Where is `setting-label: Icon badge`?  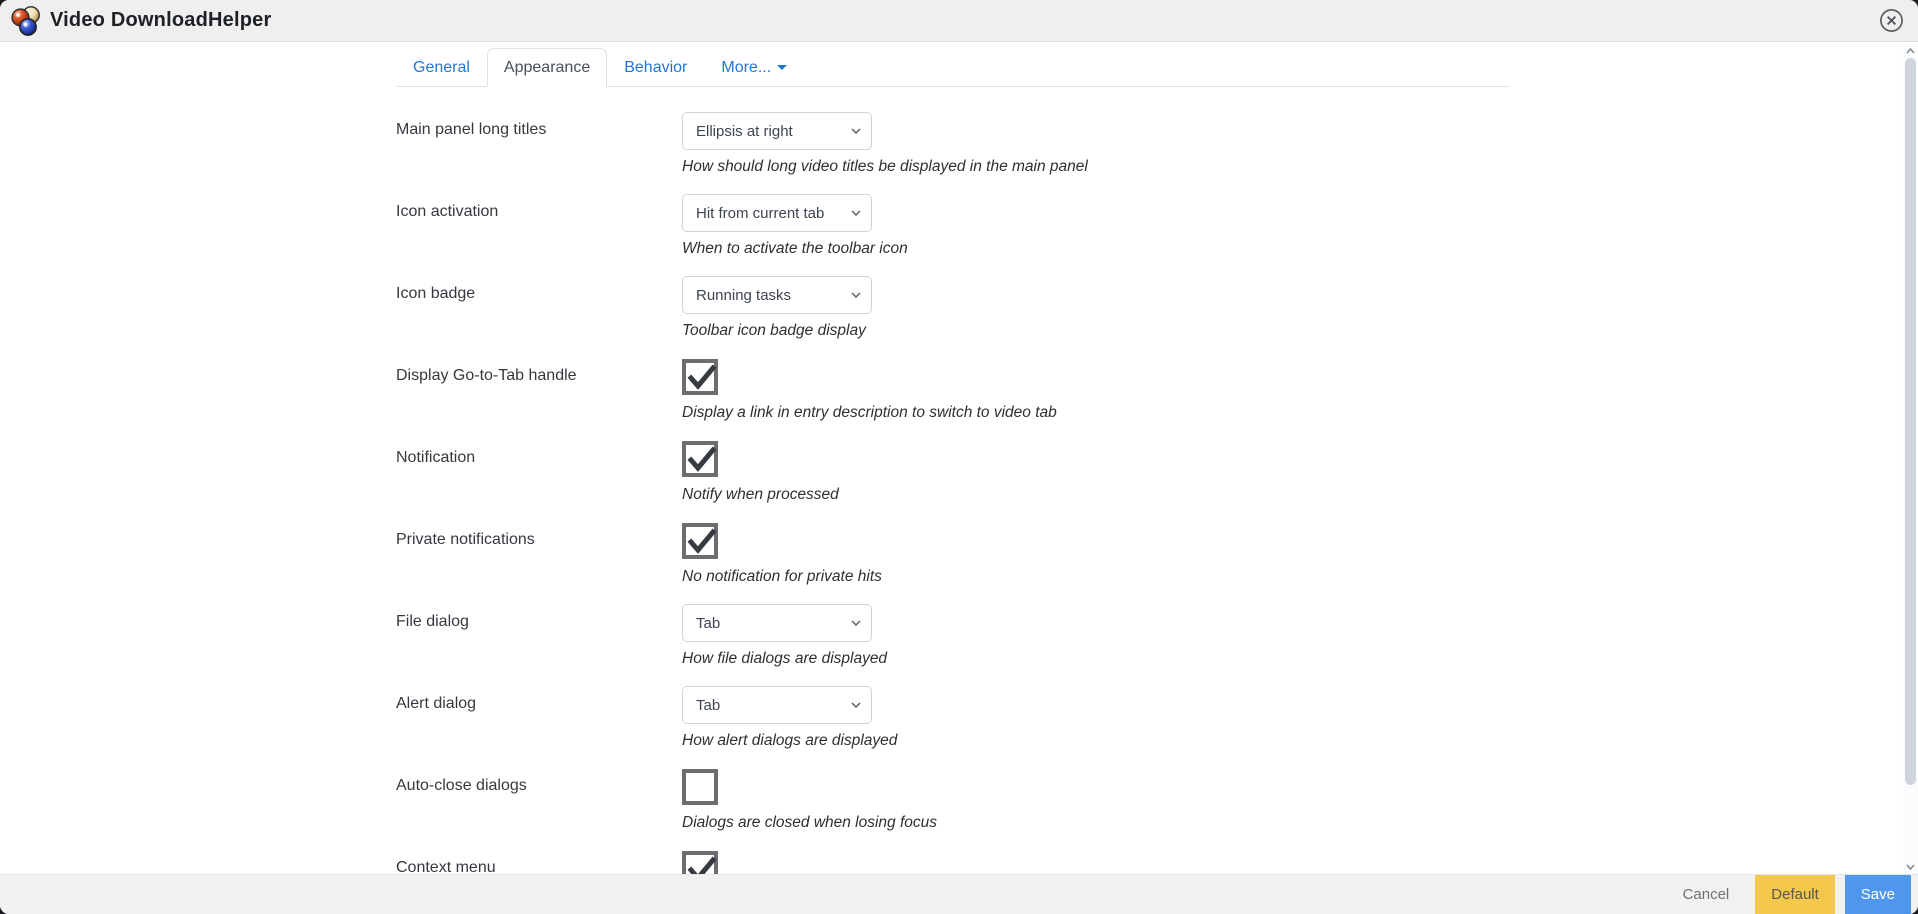
setting-label: Icon badge is located at coordinates (436, 293).